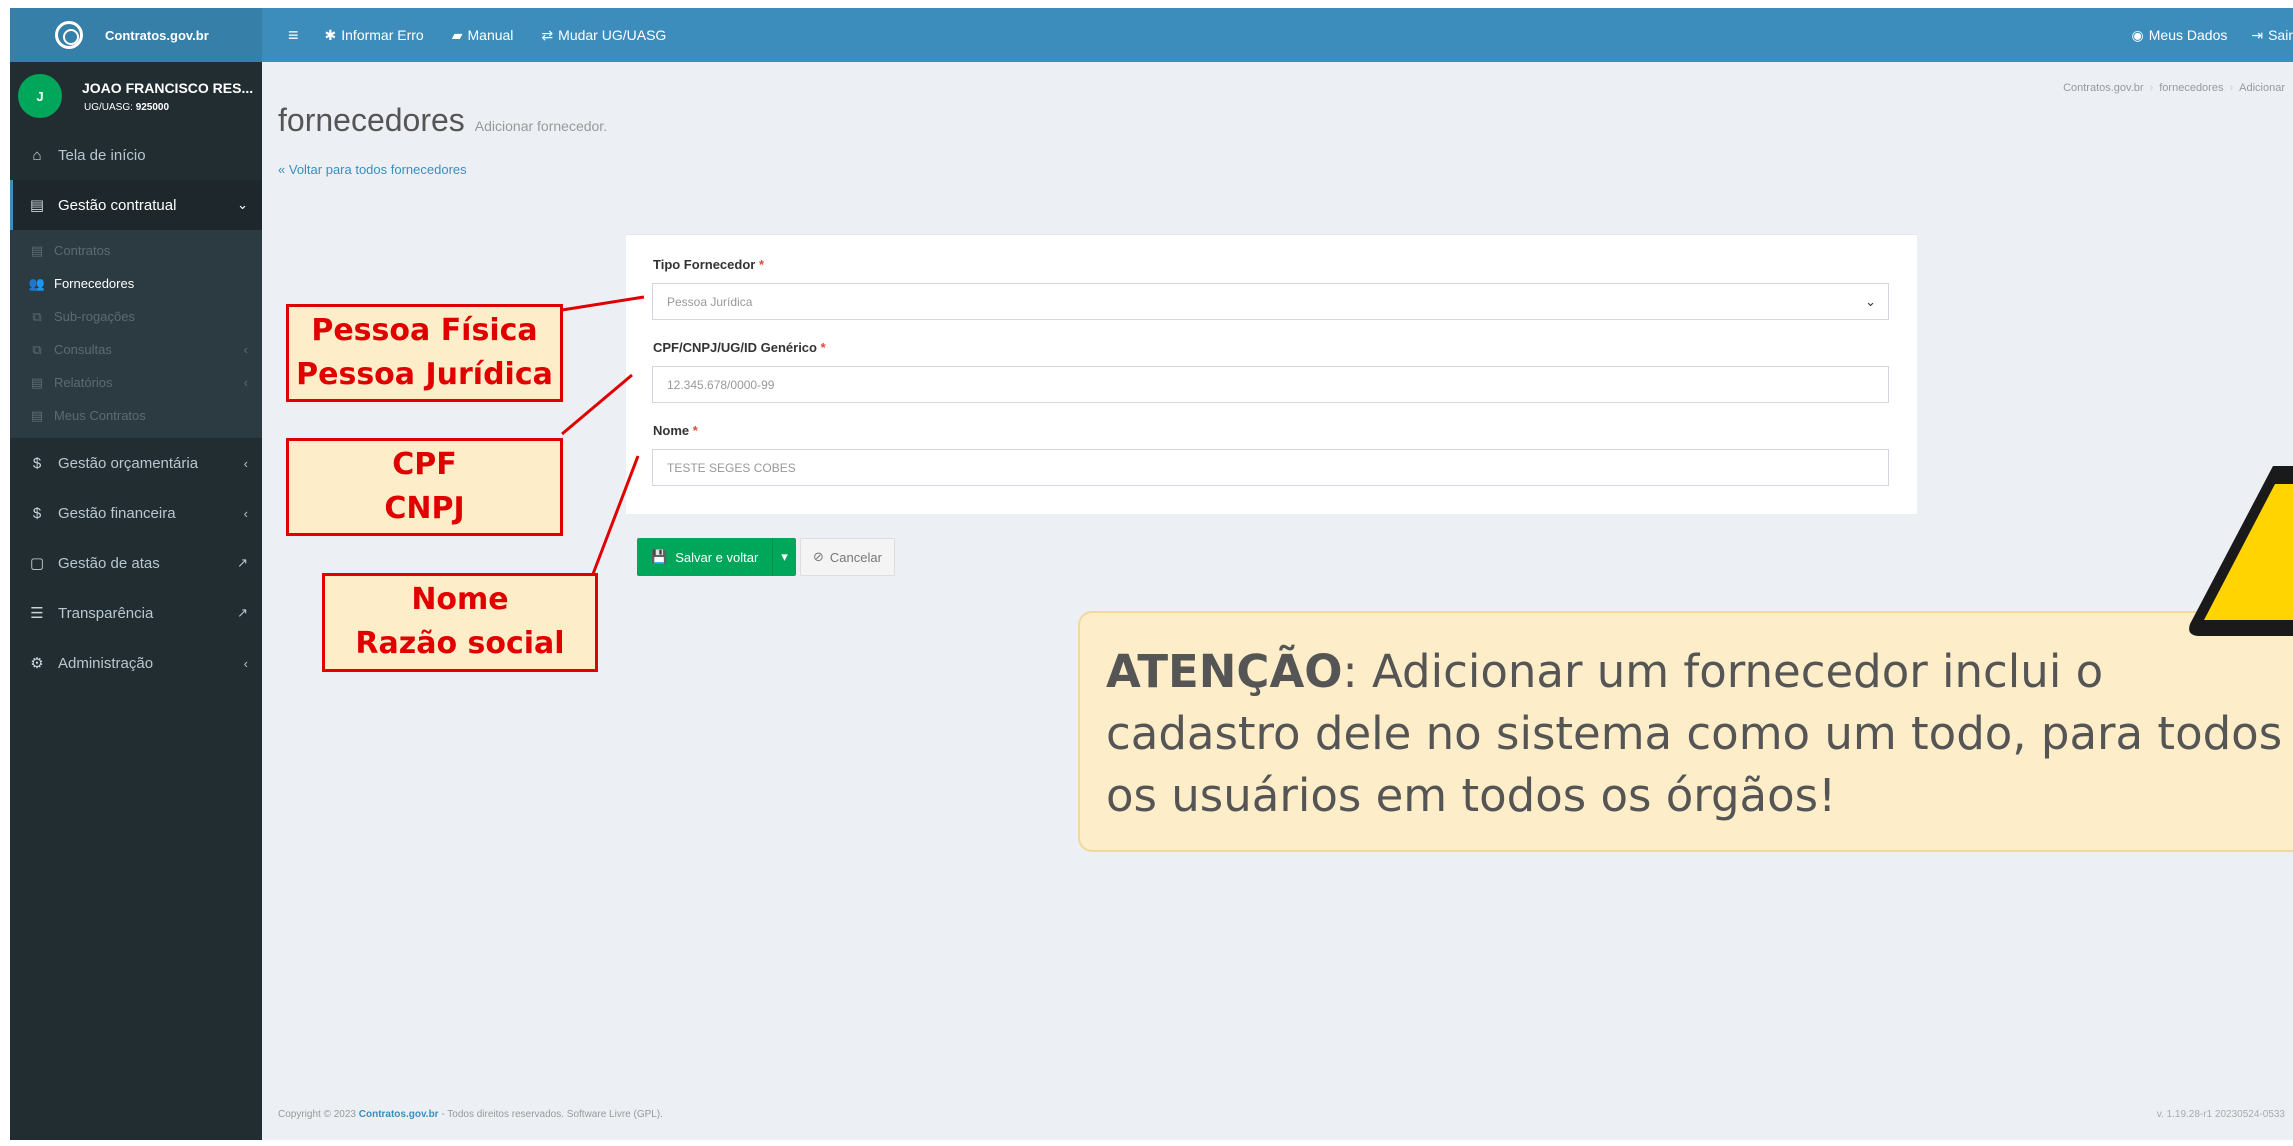 This screenshot has width=2293, height=1146. Describe the element at coordinates (460, 643) in the screenshot. I see `callout-line: Razão social` at that location.